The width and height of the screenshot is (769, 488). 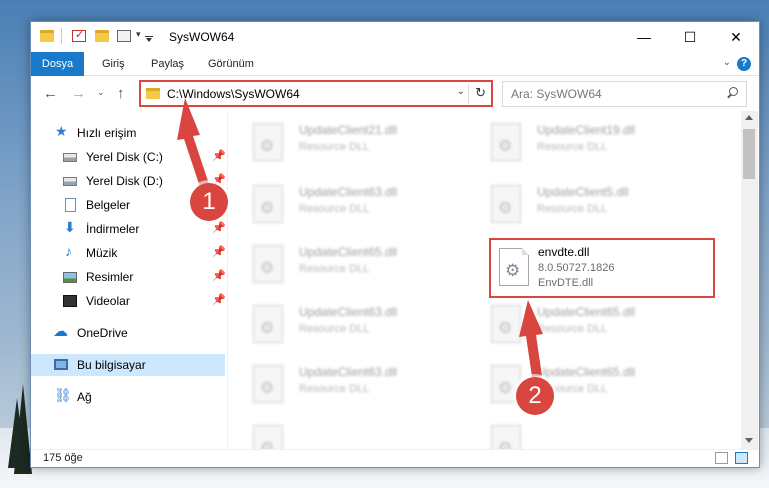 I want to click on callout-badge-two: 2, so click(x=535, y=396).